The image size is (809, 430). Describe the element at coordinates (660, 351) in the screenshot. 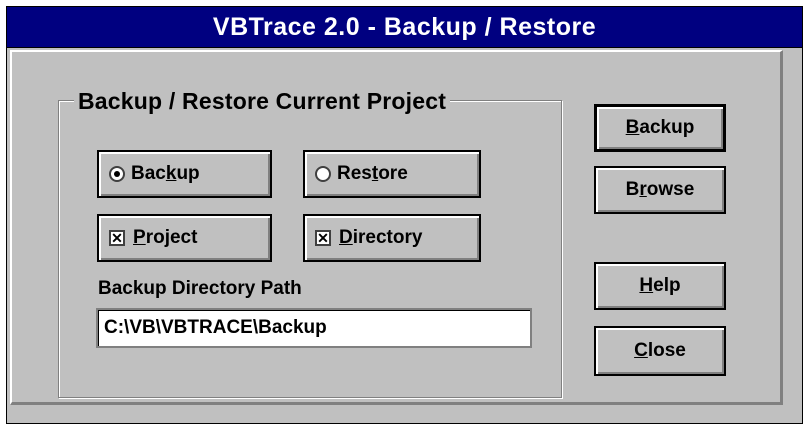

I see `close-button: Close` at that location.